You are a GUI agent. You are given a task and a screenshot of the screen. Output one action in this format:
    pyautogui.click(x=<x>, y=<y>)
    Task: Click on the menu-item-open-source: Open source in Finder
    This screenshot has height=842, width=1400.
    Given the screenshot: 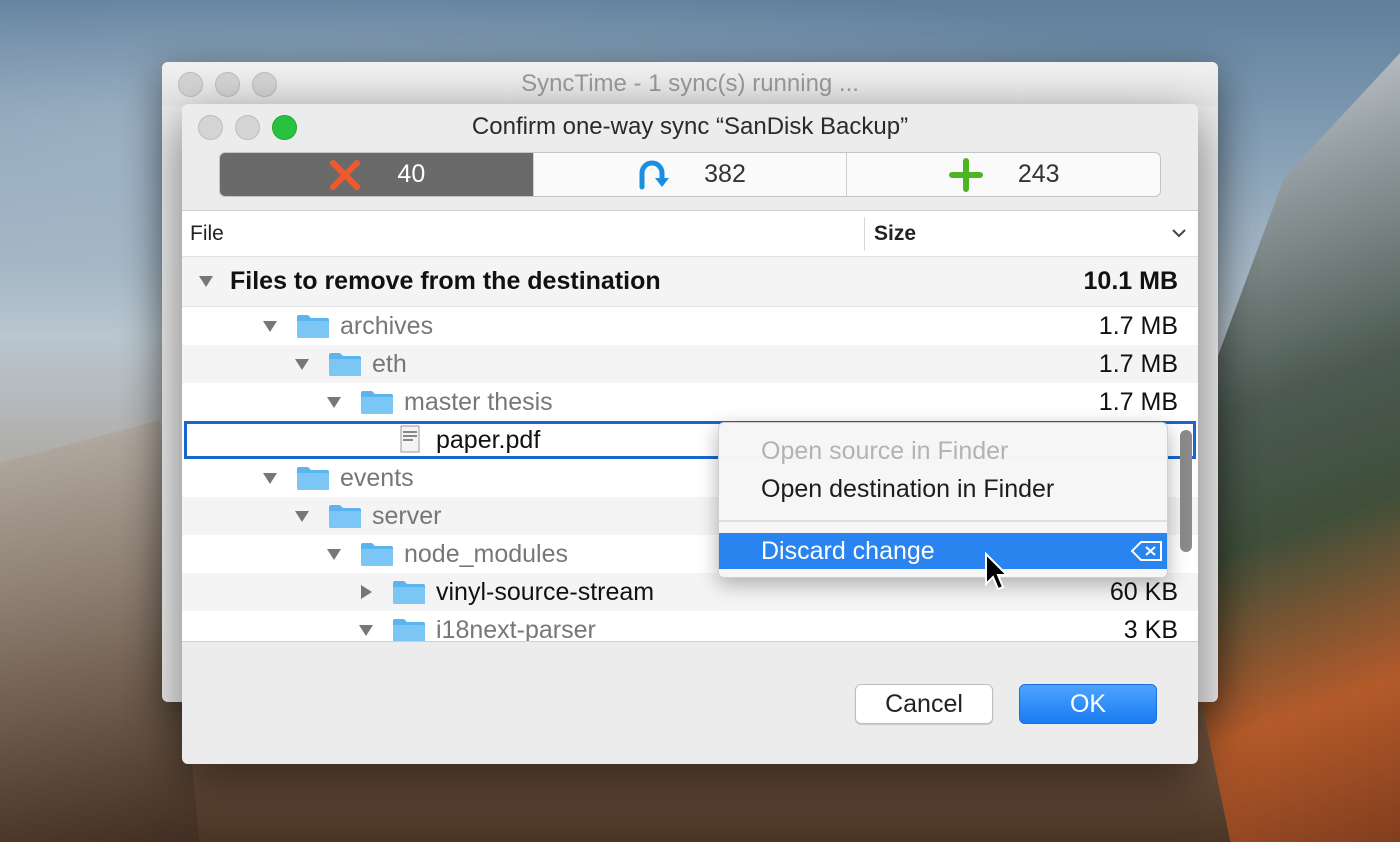 What is the action you would take?
    pyautogui.click(x=943, y=451)
    